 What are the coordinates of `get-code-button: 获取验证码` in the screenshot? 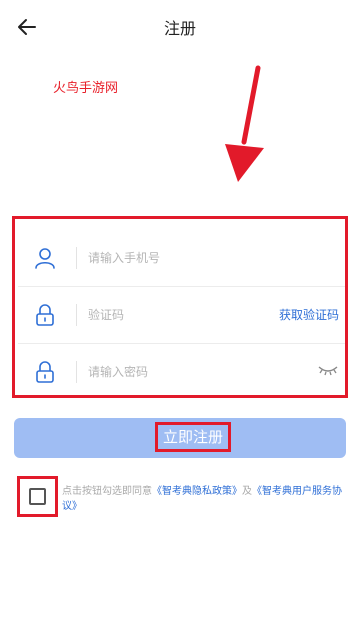 It's located at (309, 314).